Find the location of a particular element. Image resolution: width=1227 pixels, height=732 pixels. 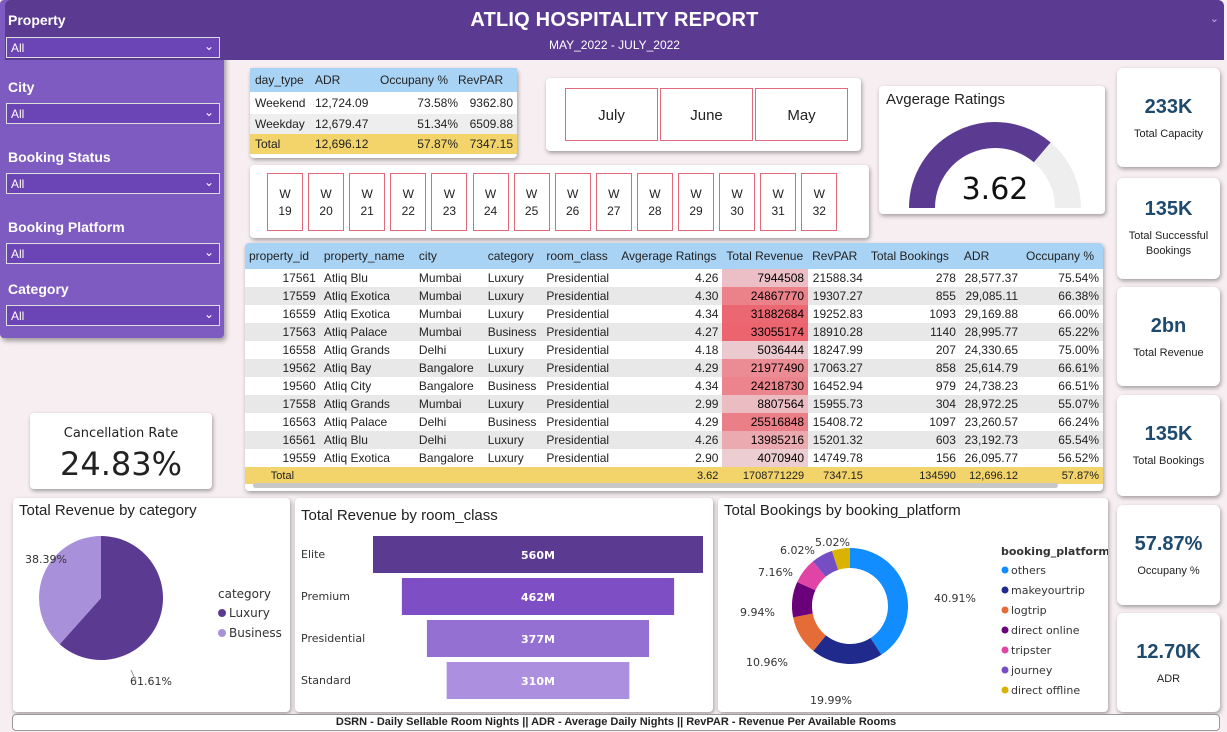

city-dropdown: All ⌄ is located at coordinates (113, 113).